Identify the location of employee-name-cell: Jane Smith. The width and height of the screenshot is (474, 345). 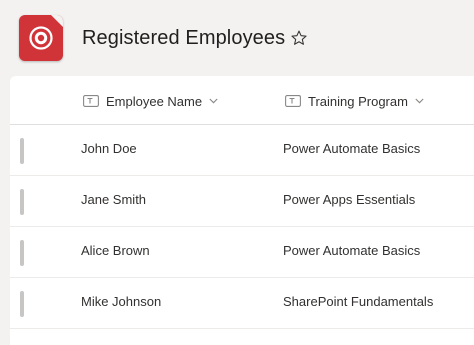
(114, 199).